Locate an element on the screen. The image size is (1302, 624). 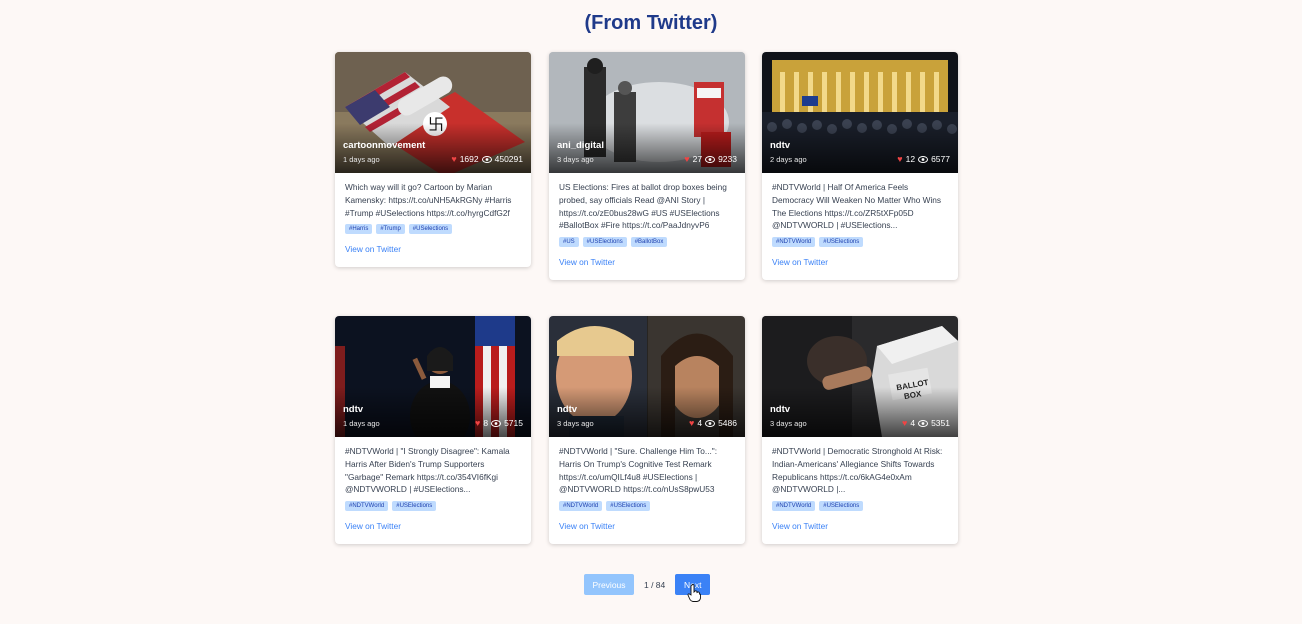
tweet-time: 2 days ago is located at coordinates (788, 159).